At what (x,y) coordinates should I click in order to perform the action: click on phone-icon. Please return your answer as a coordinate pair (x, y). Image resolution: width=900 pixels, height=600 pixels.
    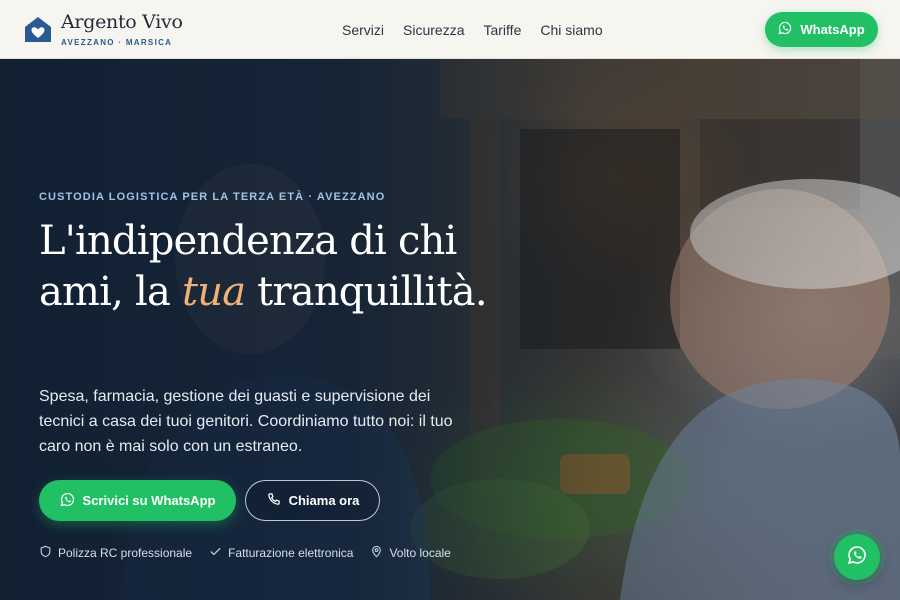
    Looking at the image, I should click on (273, 501).